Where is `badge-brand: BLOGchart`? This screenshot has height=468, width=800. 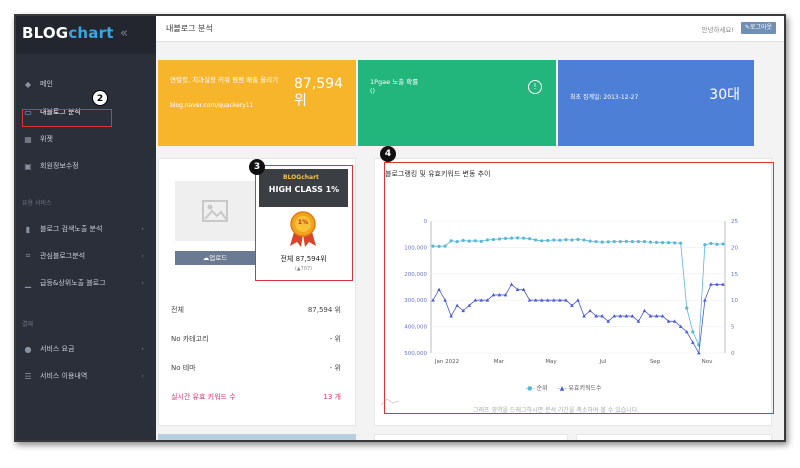 badge-brand: BLOGchart is located at coordinates (301, 177).